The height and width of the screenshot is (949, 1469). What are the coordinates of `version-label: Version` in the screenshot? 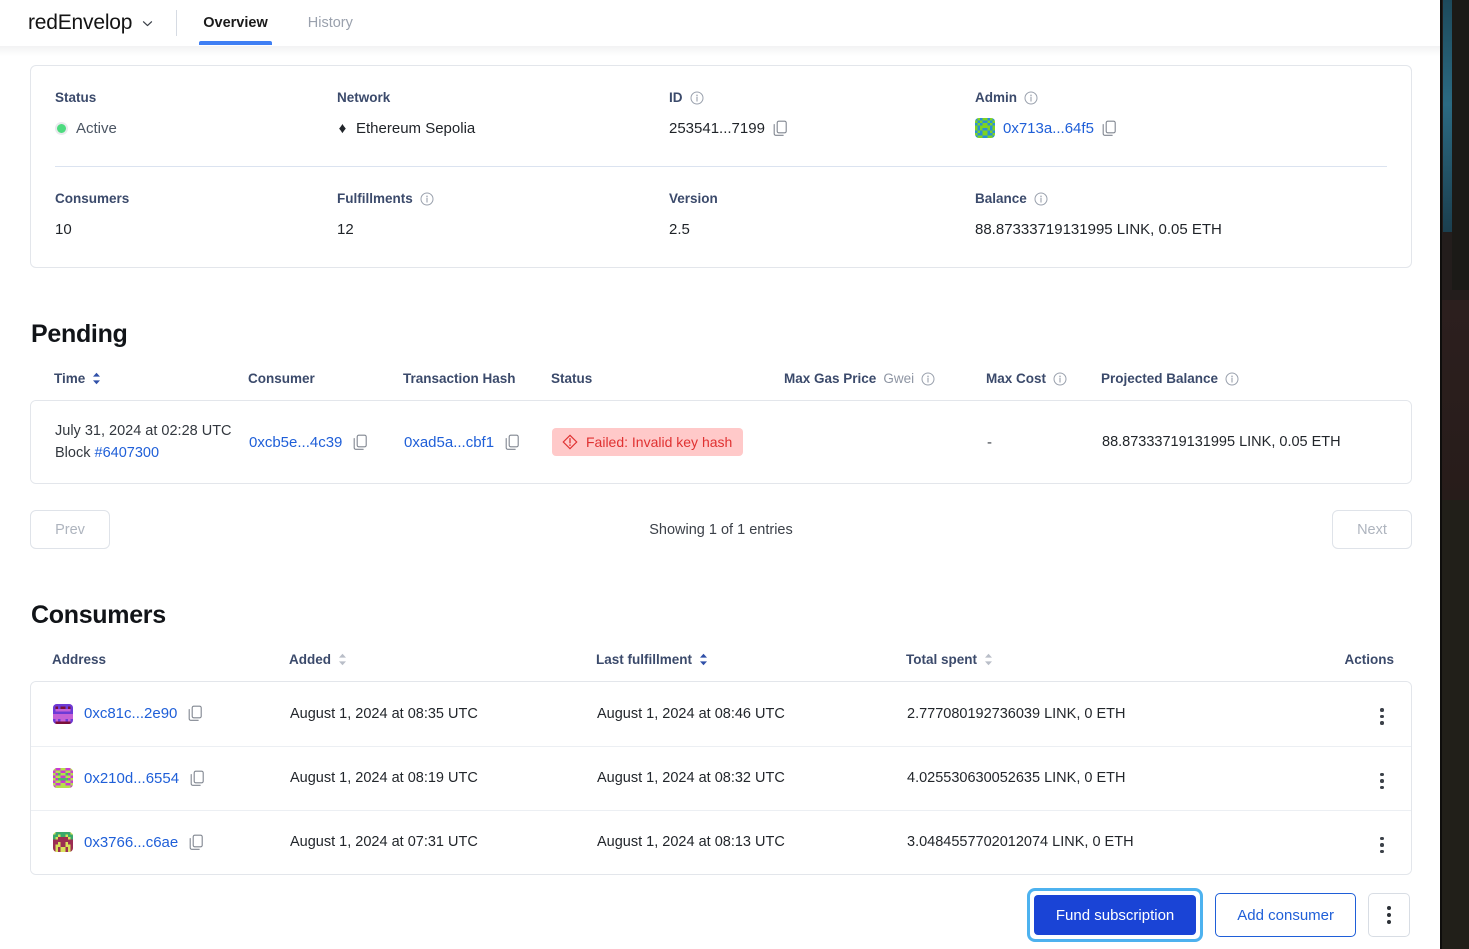 It's located at (693, 198).